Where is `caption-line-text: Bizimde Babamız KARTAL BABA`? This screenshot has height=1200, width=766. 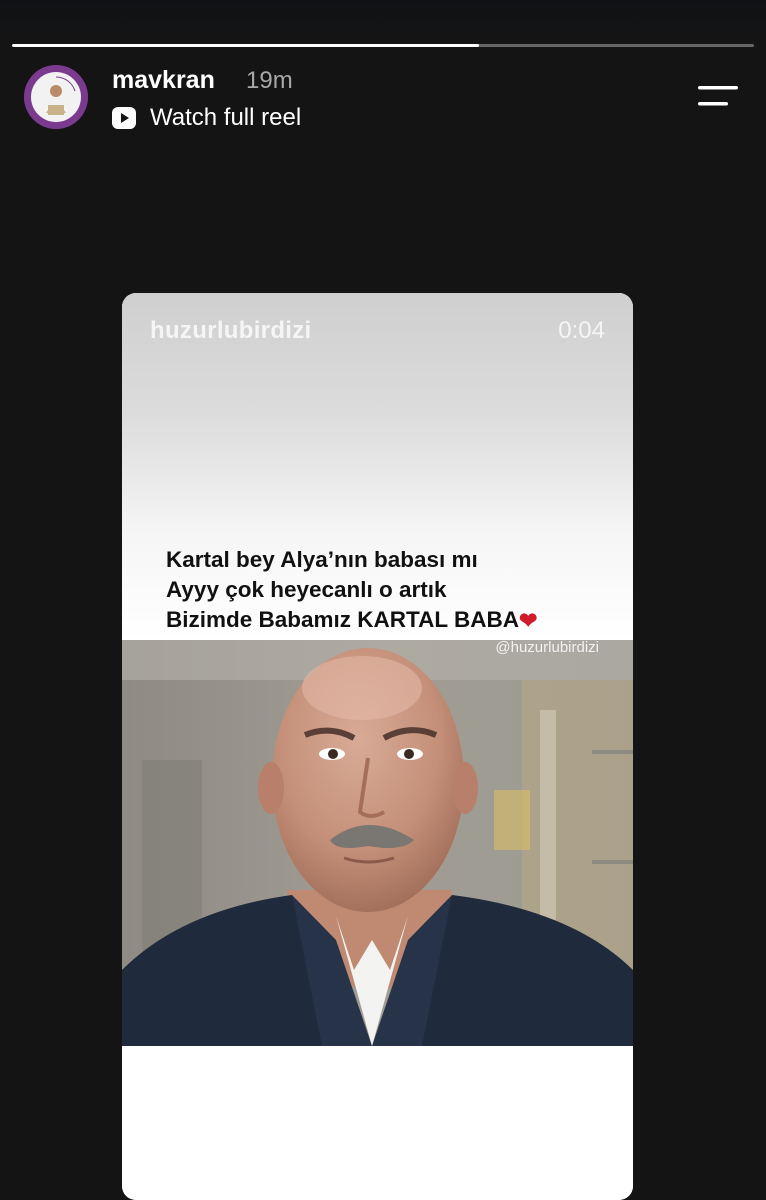 caption-line-text: Bizimde Babamız KARTAL BABA is located at coordinates (342, 619).